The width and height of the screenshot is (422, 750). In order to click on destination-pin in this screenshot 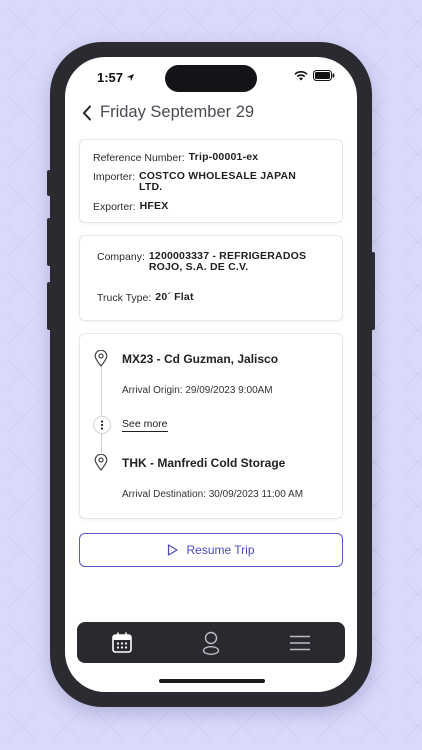, I will do `click(101, 462)`.